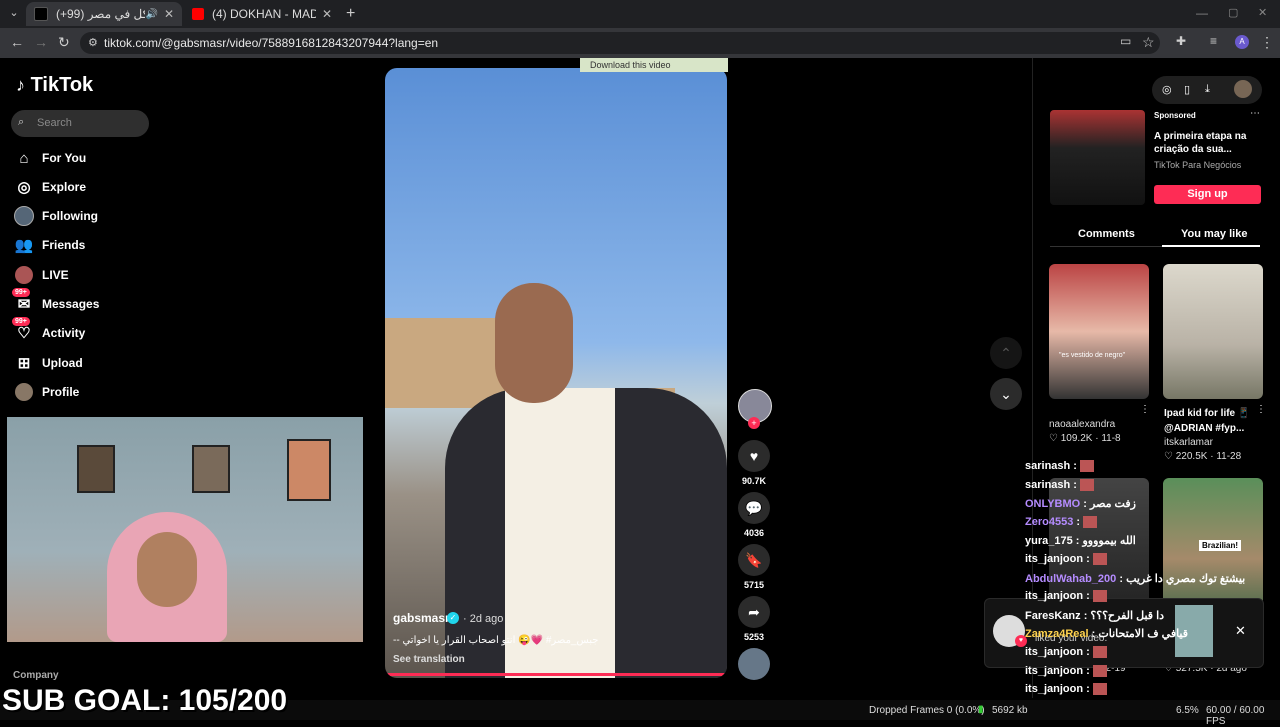 Image resolution: width=1280 pixels, height=727 pixels. I want to click on nav-friends: 👥 Friends, so click(50, 245).